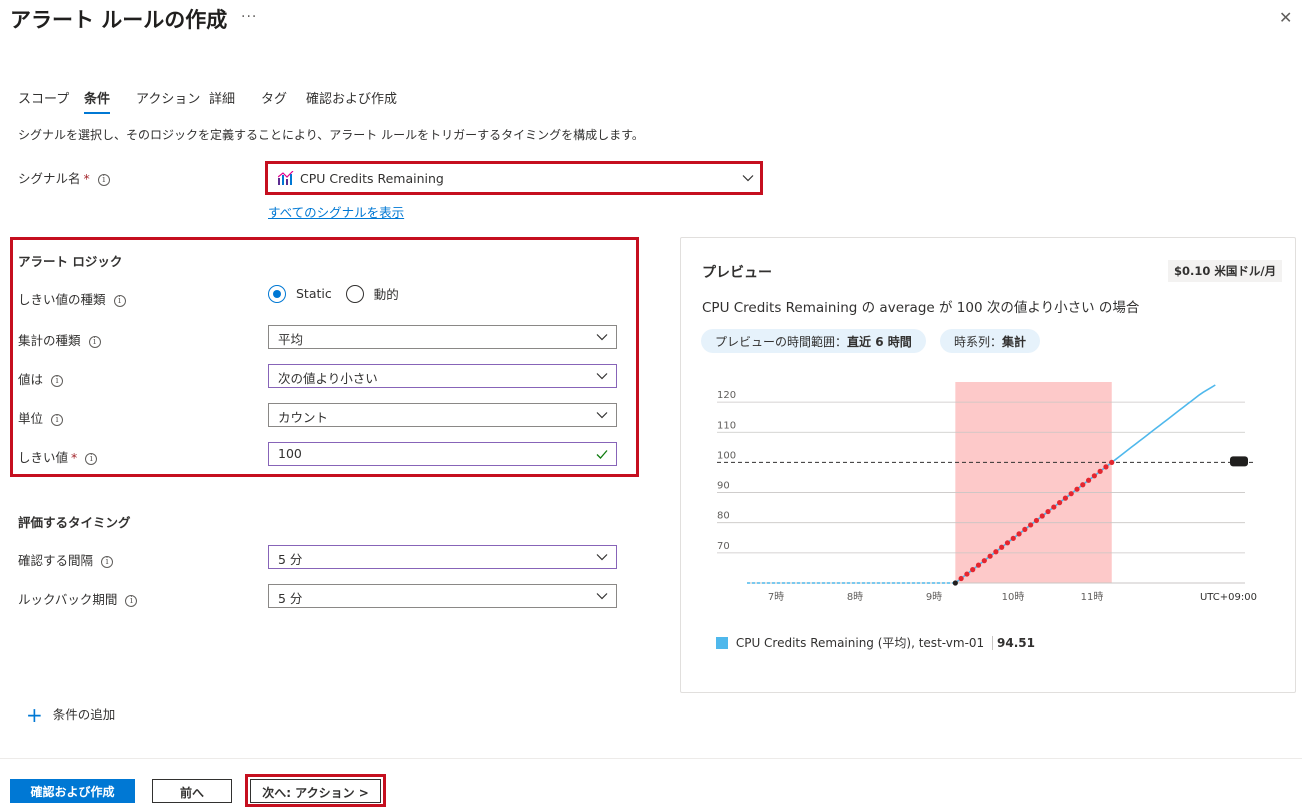  What do you see at coordinates (168, 100) in the screenshot?
I see `tab-actions: アクション` at bounding box center [168, 100].